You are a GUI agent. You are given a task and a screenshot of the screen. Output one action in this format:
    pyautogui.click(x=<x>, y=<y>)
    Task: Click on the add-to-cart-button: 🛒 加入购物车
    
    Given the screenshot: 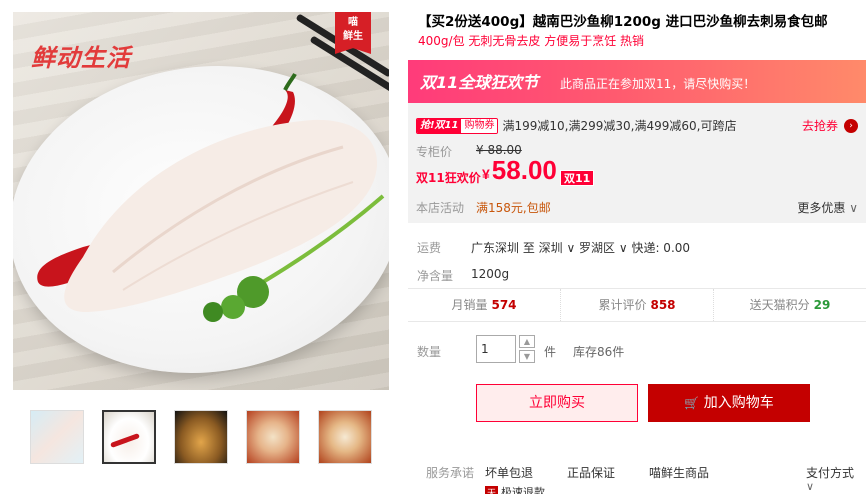 What is the action you would take?
    pyautogui.click(x=729, y=403)
    